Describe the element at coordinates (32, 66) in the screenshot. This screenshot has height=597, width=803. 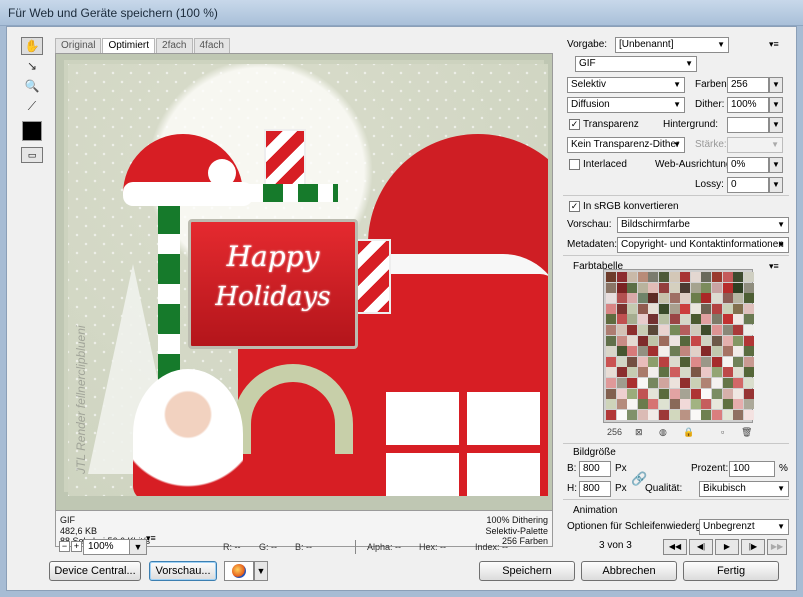
I see `slice-select-tool-icon: ↘` at that location.